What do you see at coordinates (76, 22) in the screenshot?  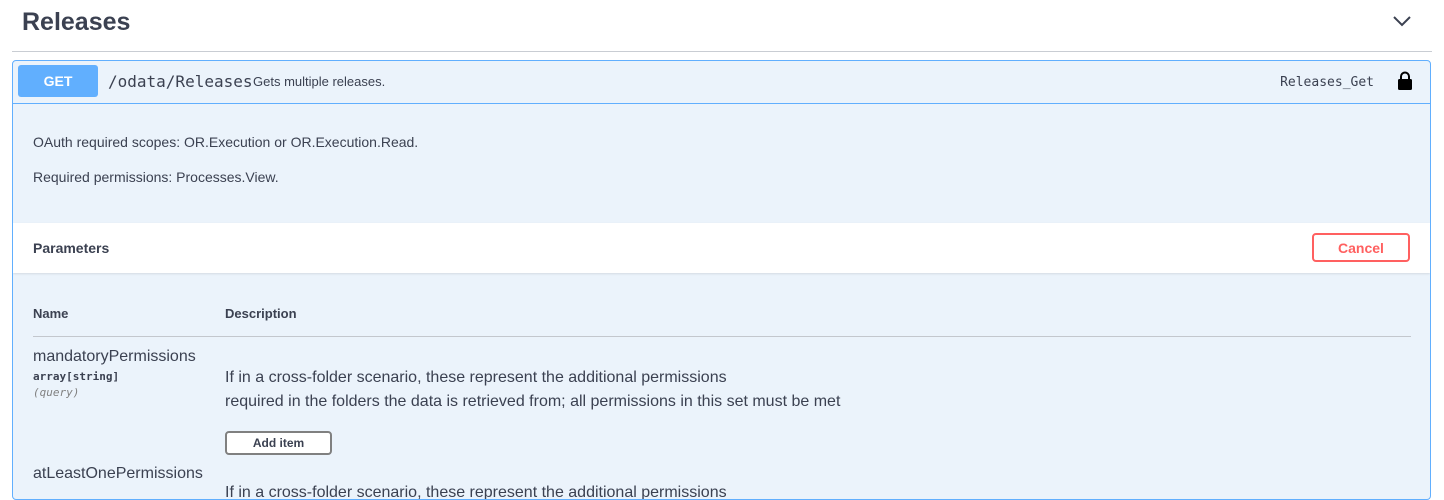 I see `section-title: Releases` at bounding box center [76, 22].